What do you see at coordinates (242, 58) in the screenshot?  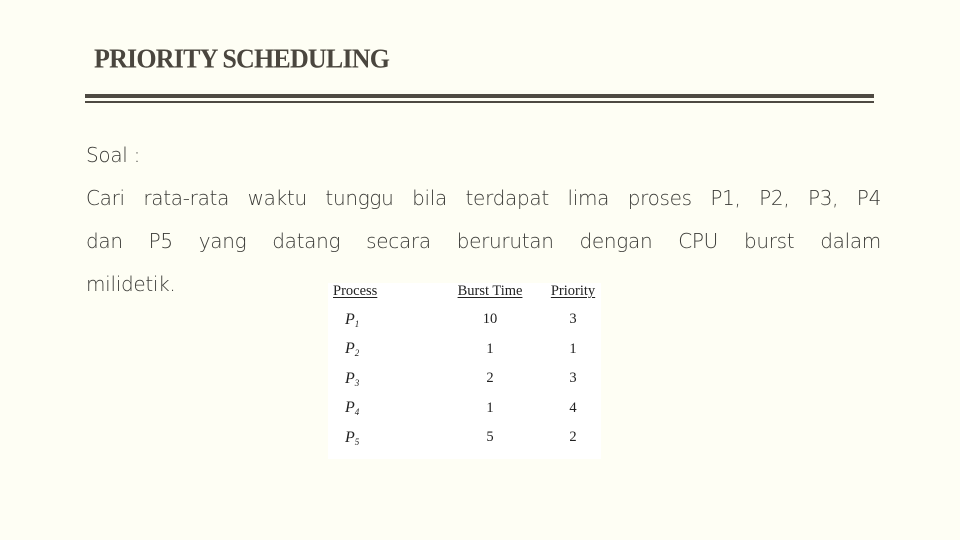 I see `slide-title: PRIORITY SCHEDULING` at bounding box center [242, 58].